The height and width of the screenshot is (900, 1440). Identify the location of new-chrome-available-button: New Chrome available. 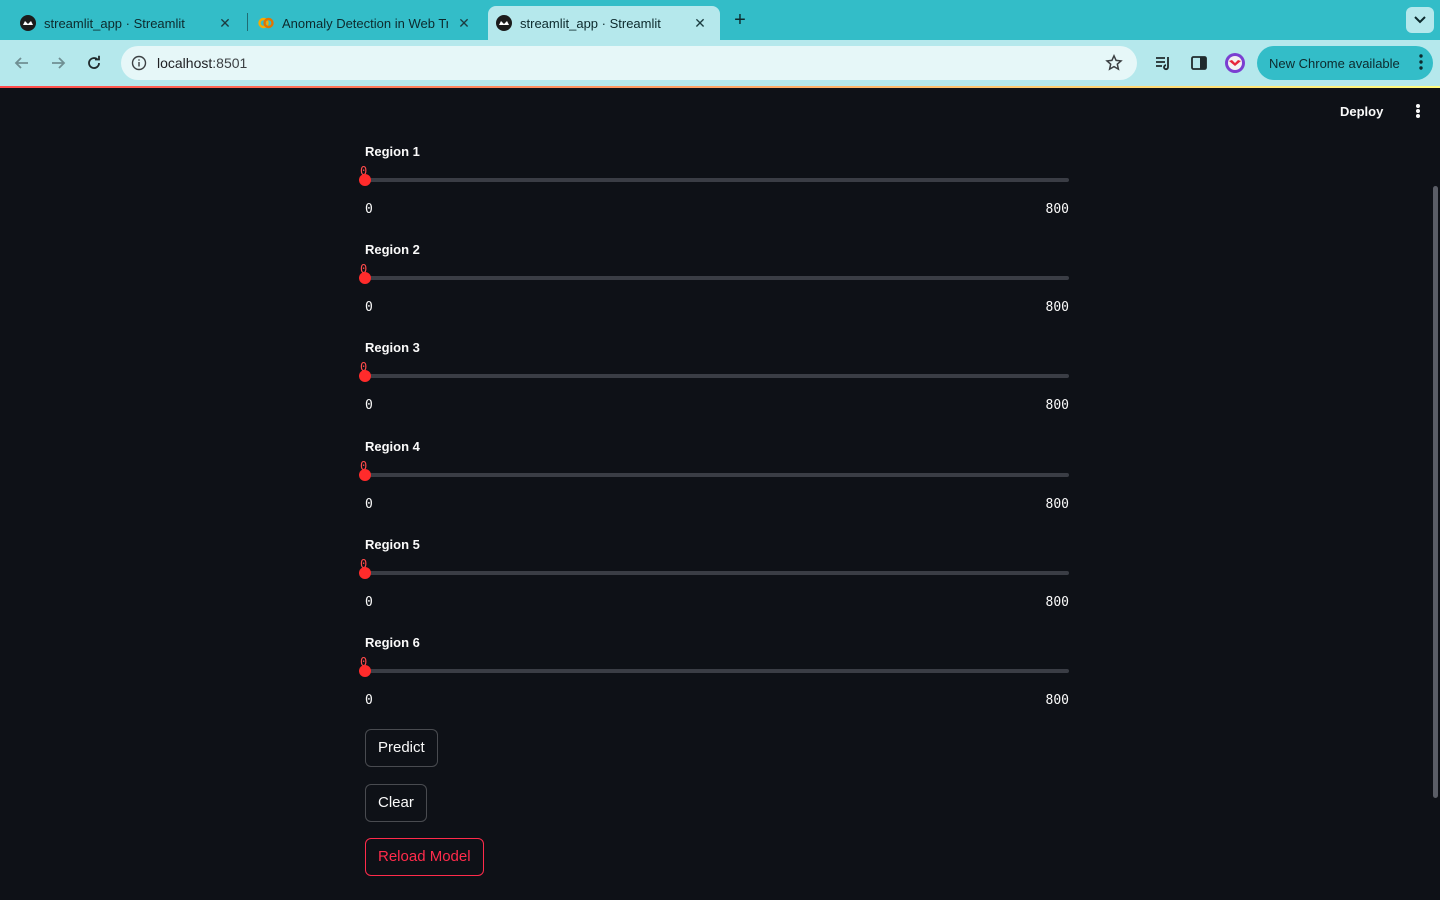
(1345, 63).